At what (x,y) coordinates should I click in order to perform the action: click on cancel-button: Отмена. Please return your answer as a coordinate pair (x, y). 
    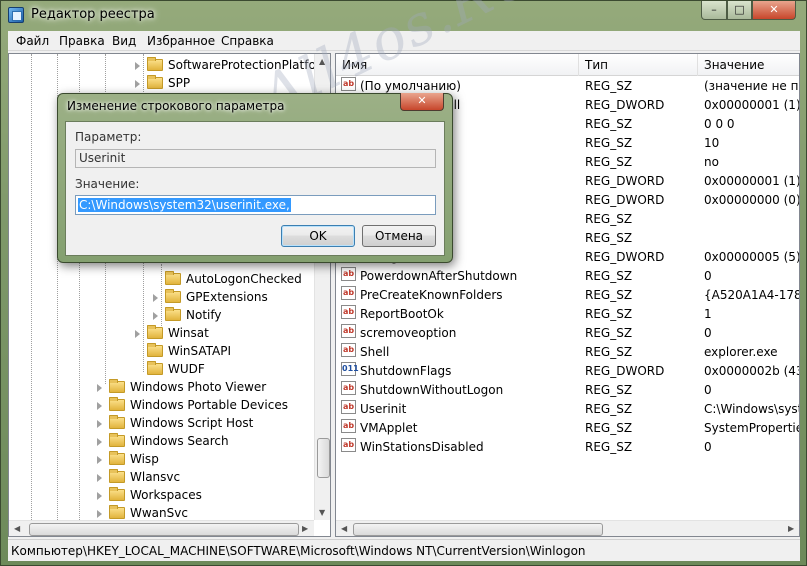
    Looking at the image, I should click on (399, 236).